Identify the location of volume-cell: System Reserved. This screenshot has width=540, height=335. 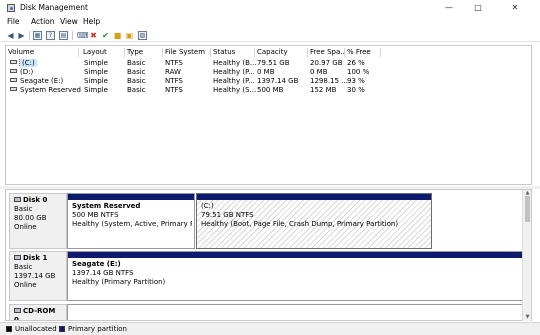
(45, 90).